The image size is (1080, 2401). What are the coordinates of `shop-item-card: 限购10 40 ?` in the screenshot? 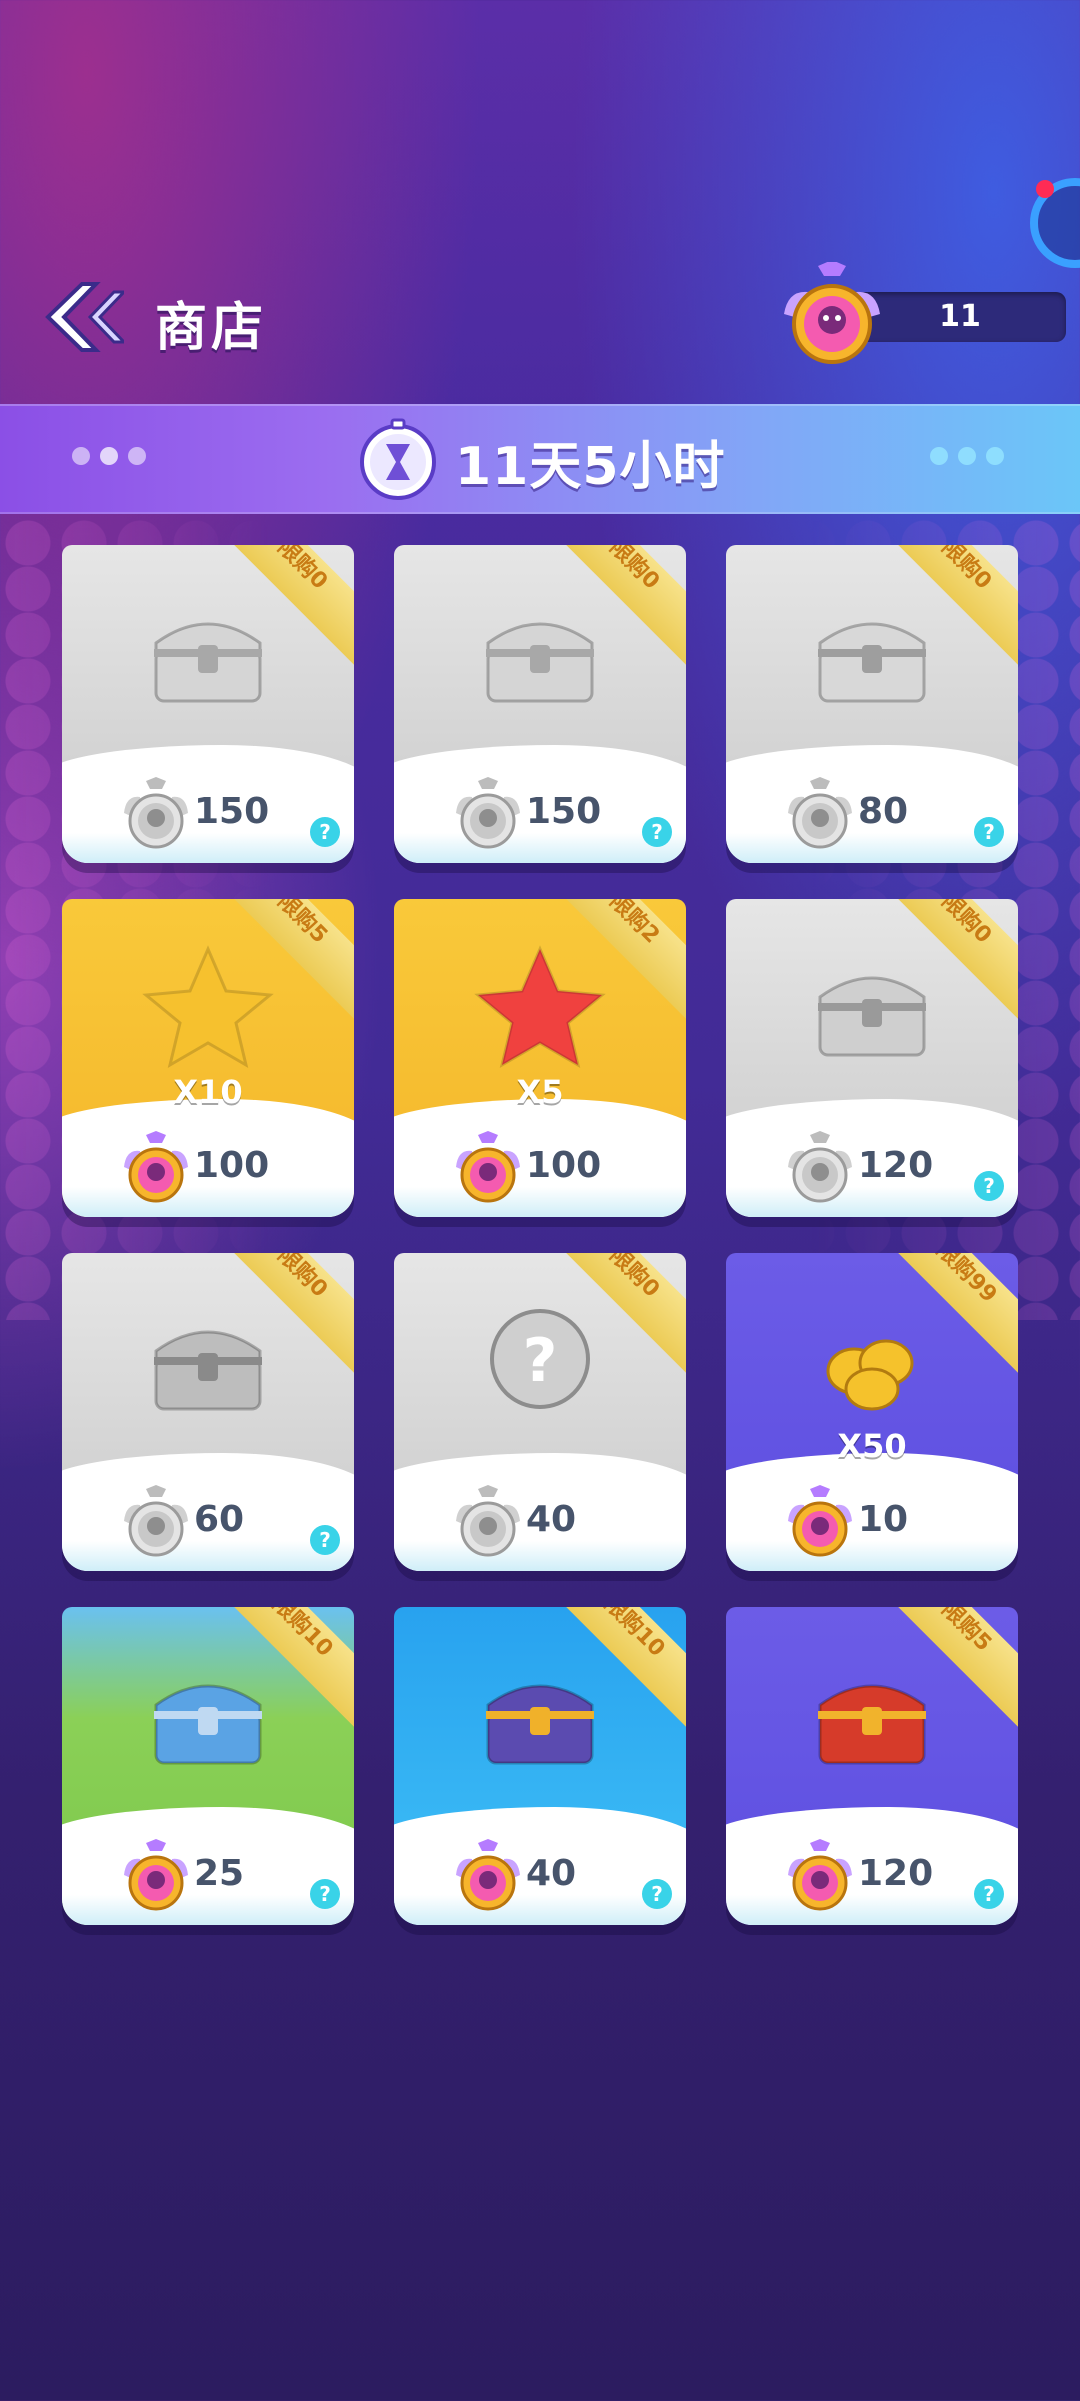 It's located at (540, 1766).